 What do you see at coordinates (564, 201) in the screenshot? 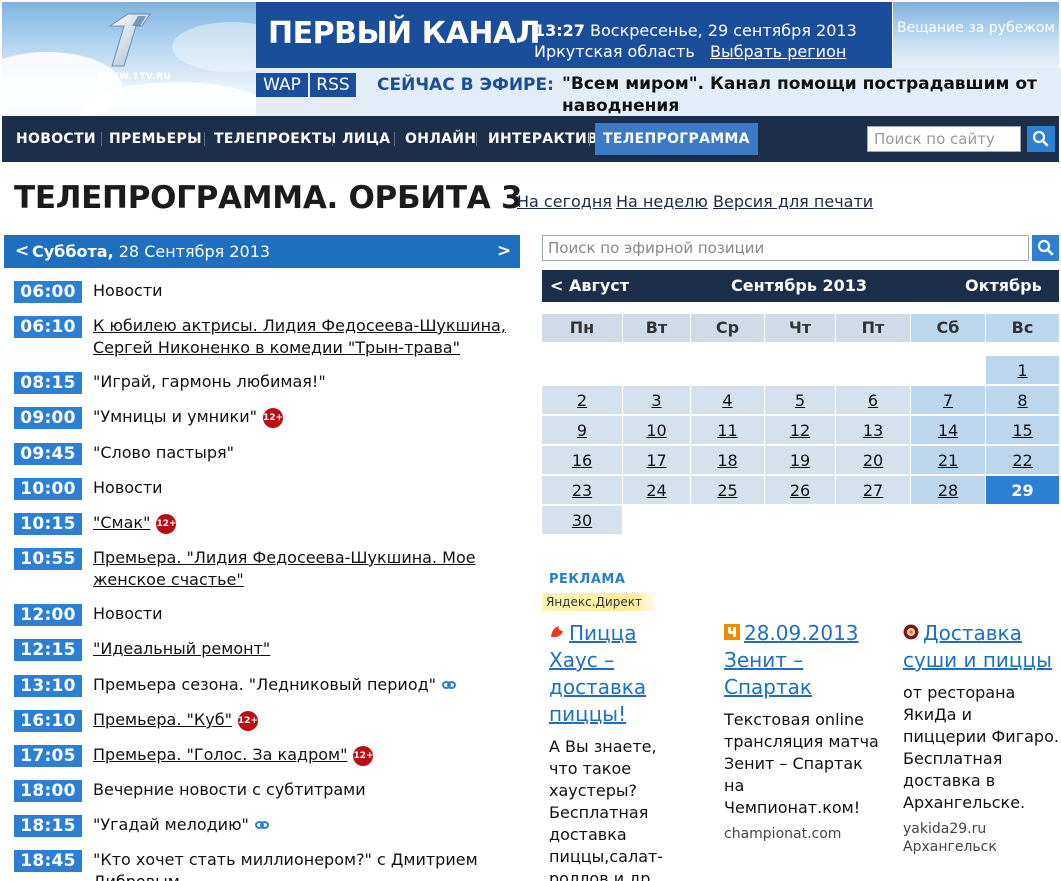
I see `today-link: На сегодня` at bounding box center [564, 201].